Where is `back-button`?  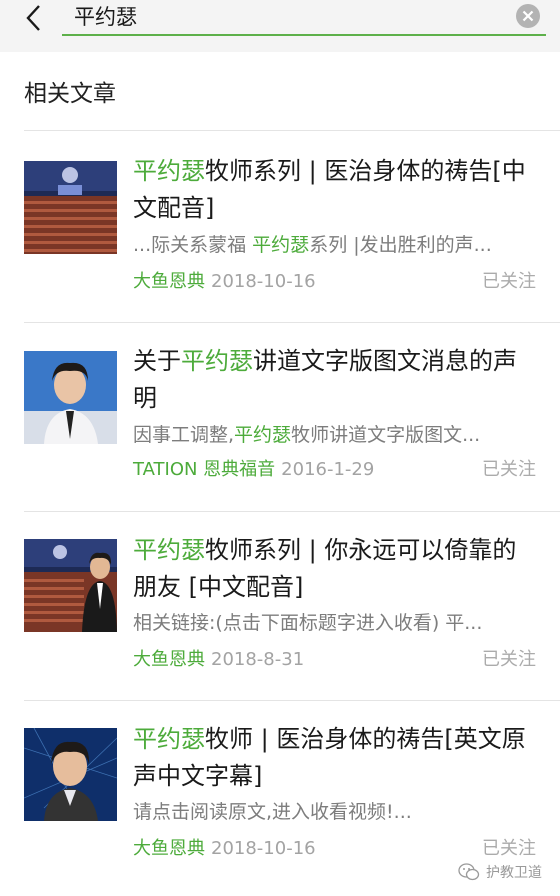
back-button is located at coordinates (34, 18).